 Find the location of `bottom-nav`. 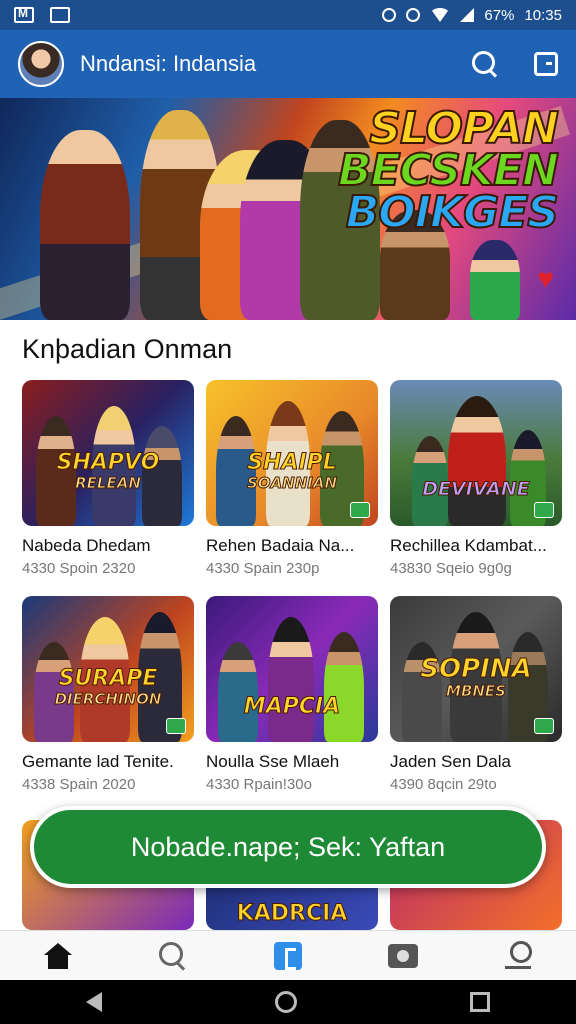

bottom-nav is located at coordinates (288, 955).